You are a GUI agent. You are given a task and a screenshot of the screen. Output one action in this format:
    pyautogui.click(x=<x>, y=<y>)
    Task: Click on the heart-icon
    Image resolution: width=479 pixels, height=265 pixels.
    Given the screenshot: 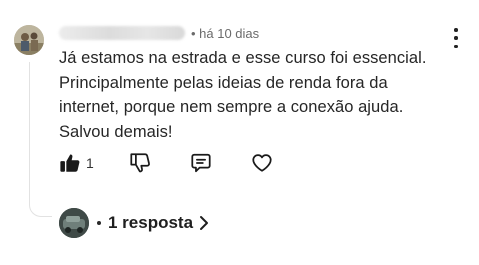 What is the action you would take?
    pyautogui.click(x=262, y=163)
    